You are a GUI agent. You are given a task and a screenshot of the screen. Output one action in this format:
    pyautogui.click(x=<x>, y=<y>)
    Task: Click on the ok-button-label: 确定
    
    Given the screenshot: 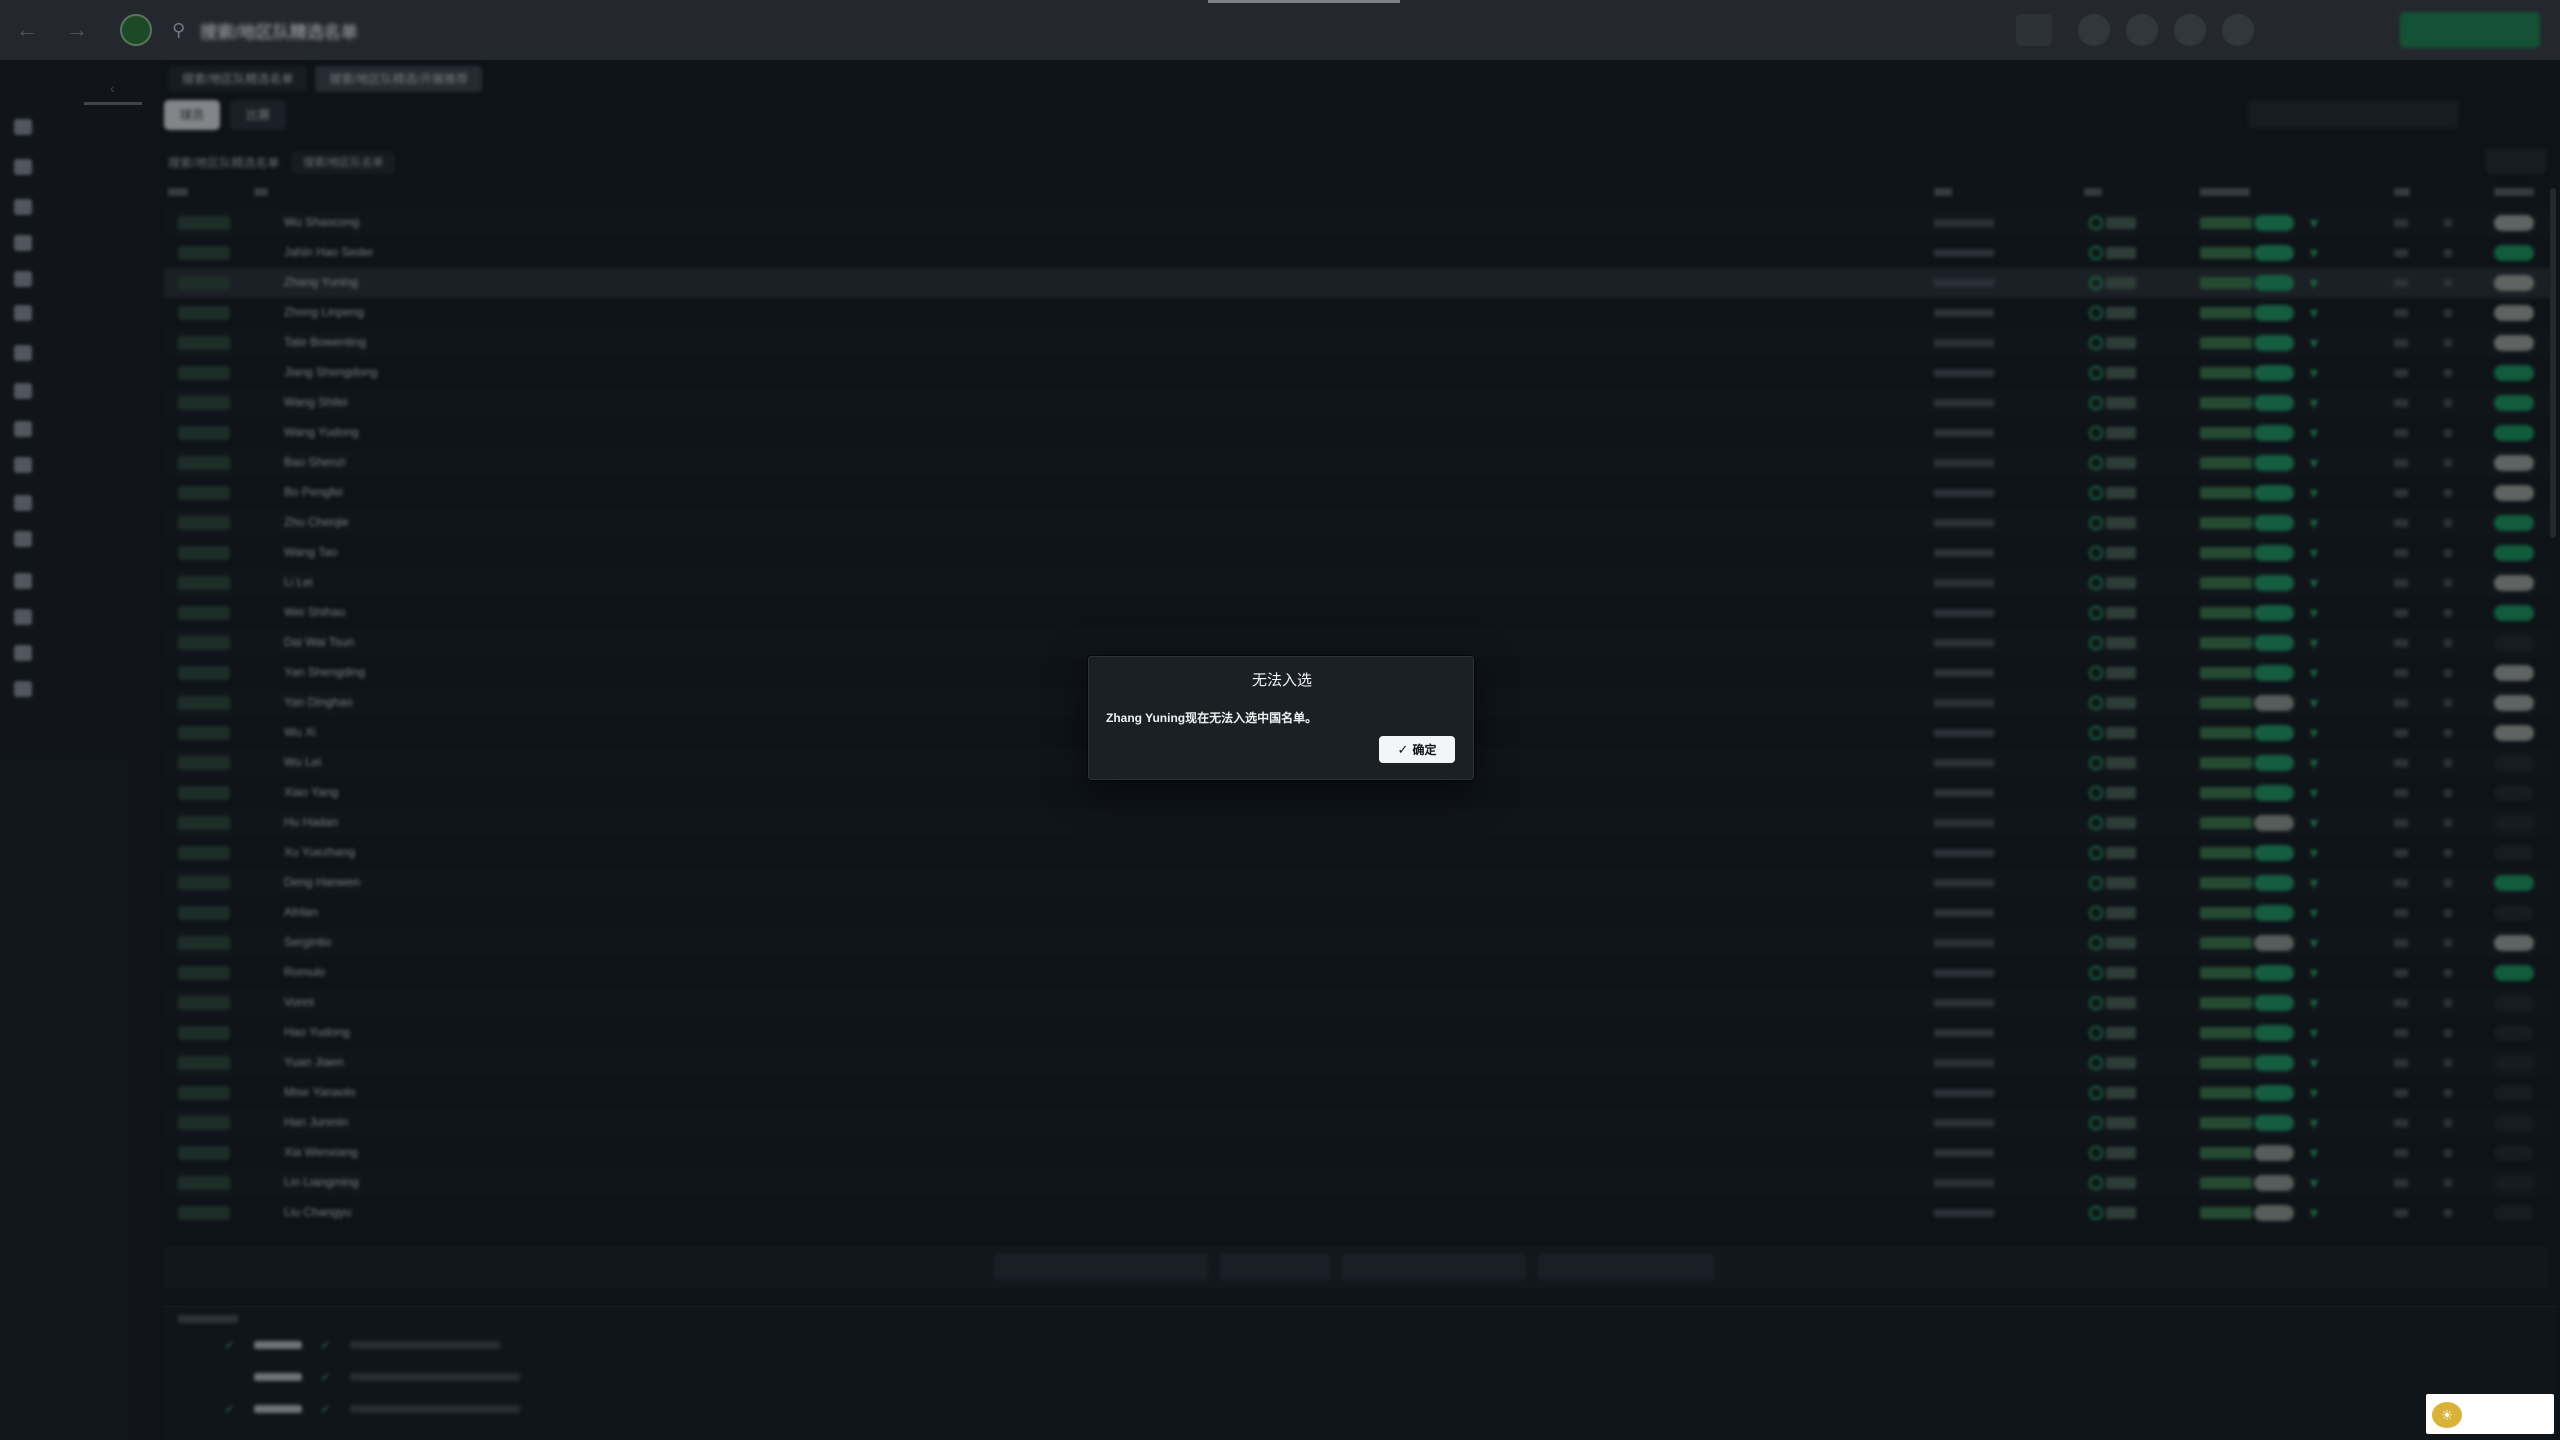 What is the action you would take?
    pyautogui.click(x=1424, y=750)
    